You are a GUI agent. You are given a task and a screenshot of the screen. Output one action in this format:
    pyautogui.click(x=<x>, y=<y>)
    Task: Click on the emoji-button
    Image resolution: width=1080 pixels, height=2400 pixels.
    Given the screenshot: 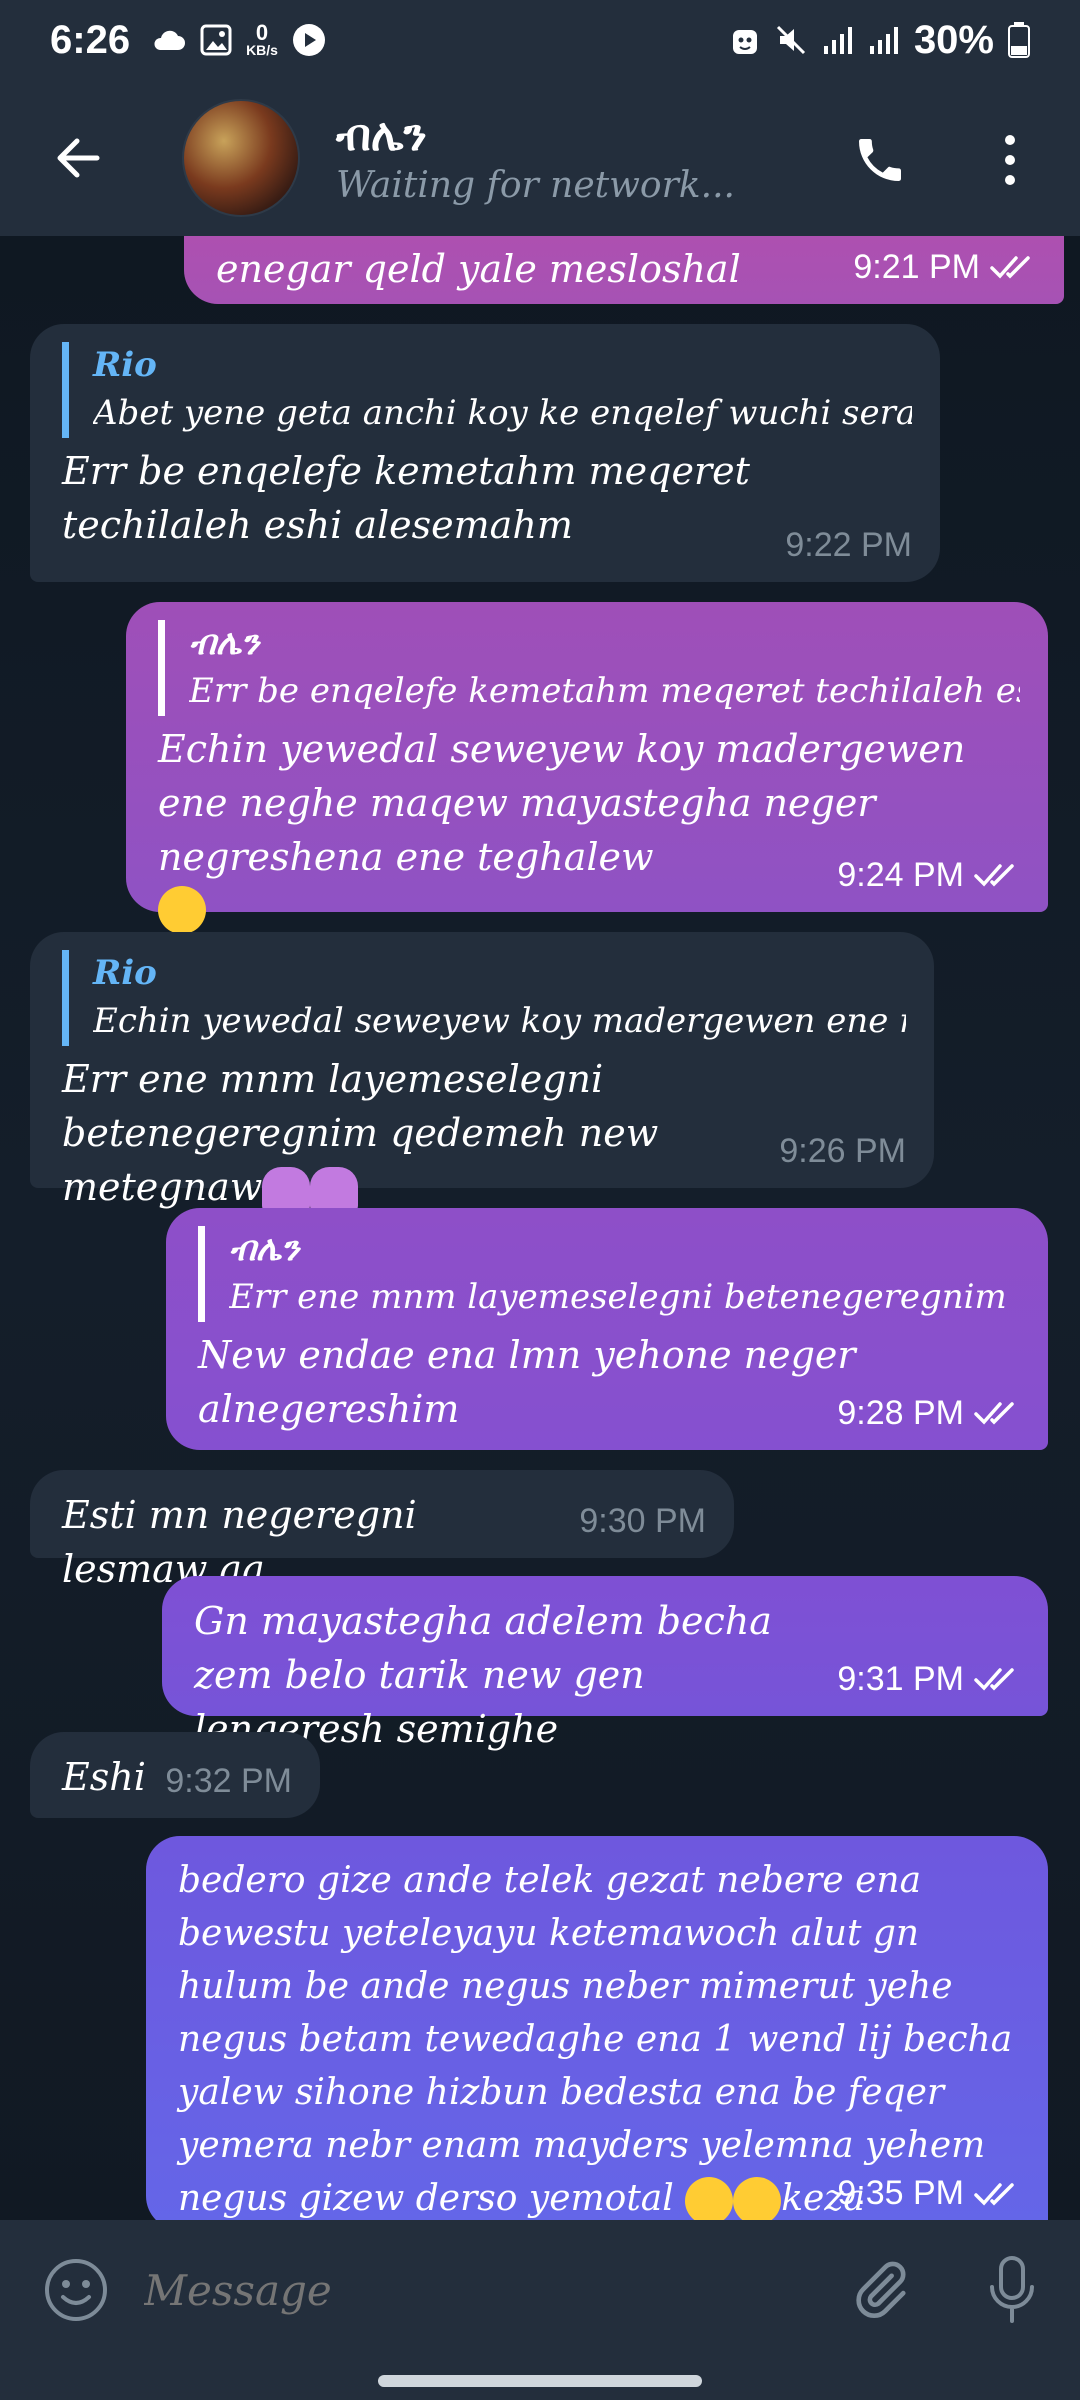 What is the action you would take?
    pyautogui.click(x=76, y=2290)
    